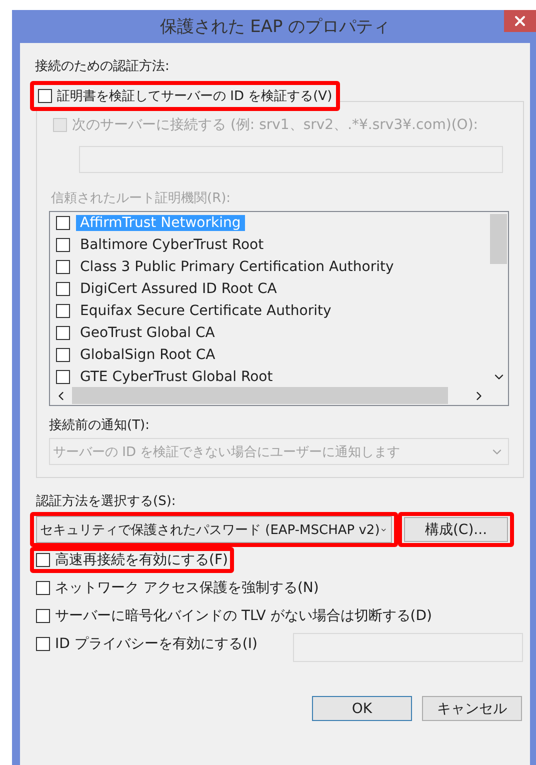 This screenshot has width=536, height=765. I want to click on method-label: 認証方法を選択する(S):, so click(106, 501).